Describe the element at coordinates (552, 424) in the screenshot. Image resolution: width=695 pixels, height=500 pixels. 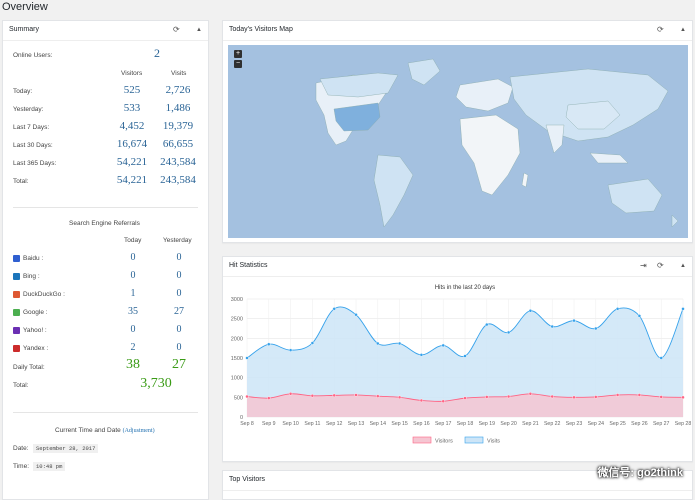
I see `x-tick-label: Sep 22` at that location.